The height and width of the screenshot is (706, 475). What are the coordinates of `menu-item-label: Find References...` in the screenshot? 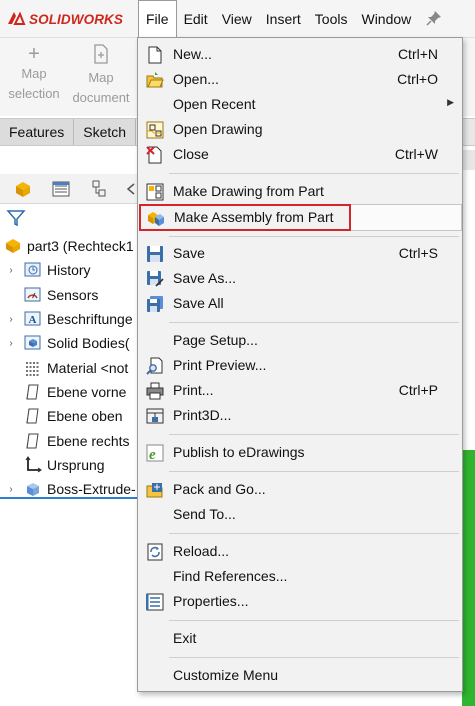 It's located at (230, 576).